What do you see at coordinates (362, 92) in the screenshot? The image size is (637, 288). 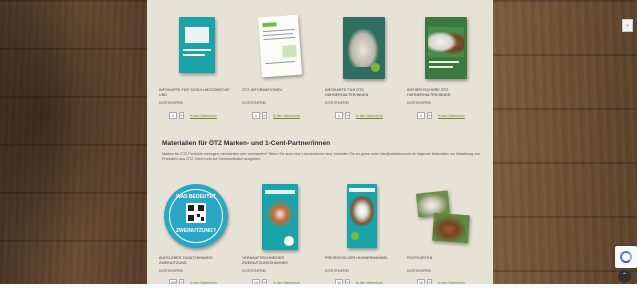 I see `product-title: Infokarte für ÖTZ Hühnerhalter/innen` at bounding box center [362, 92].